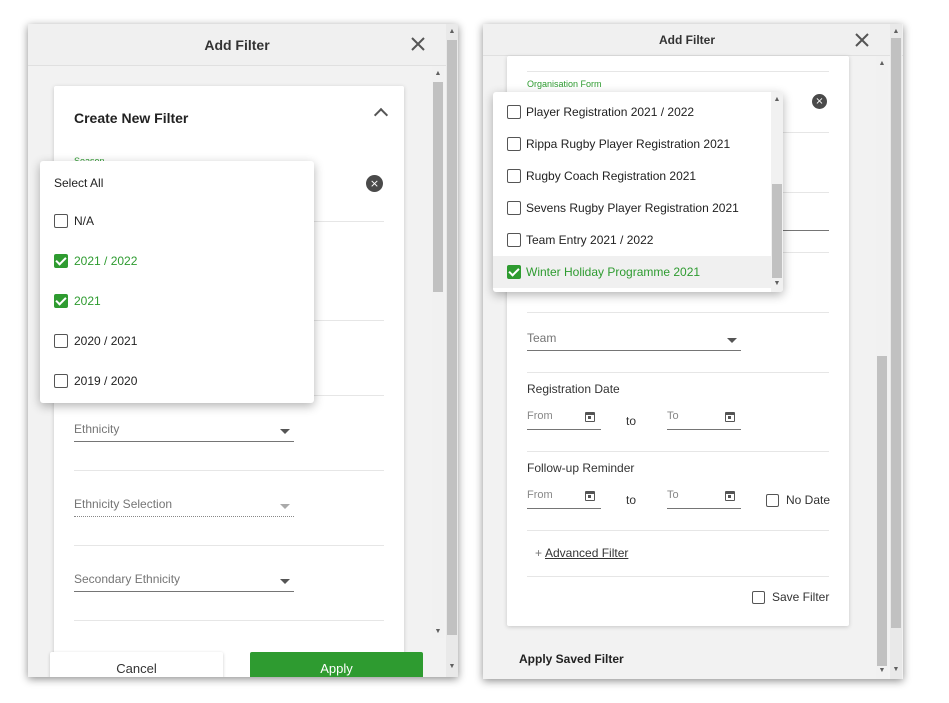 The width and height of the screenshot is (949, 703). I want to click on option-item: Winter Holiday Programme 2021, so click(632, 272).